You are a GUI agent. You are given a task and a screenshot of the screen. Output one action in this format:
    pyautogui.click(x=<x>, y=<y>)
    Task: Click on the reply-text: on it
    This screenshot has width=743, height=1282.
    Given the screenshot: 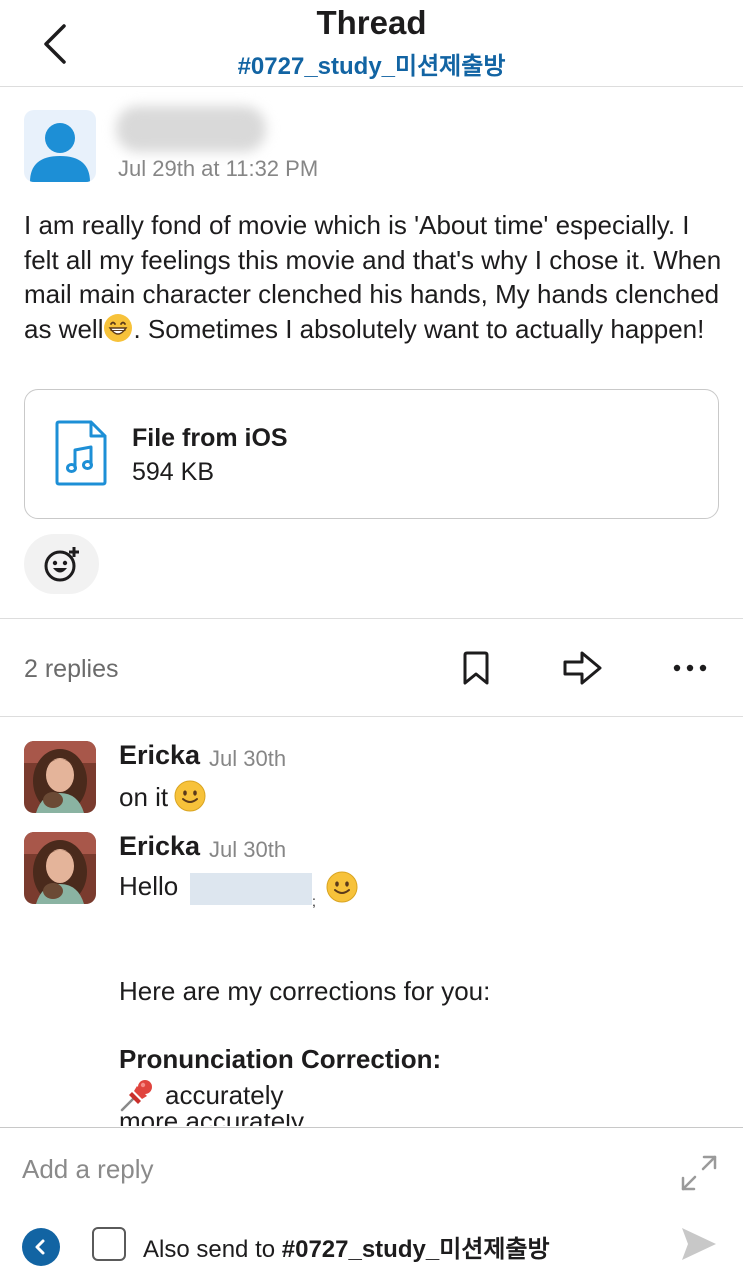 What is the action you would take?
    pyautogui.click(x=162, y=796)
    